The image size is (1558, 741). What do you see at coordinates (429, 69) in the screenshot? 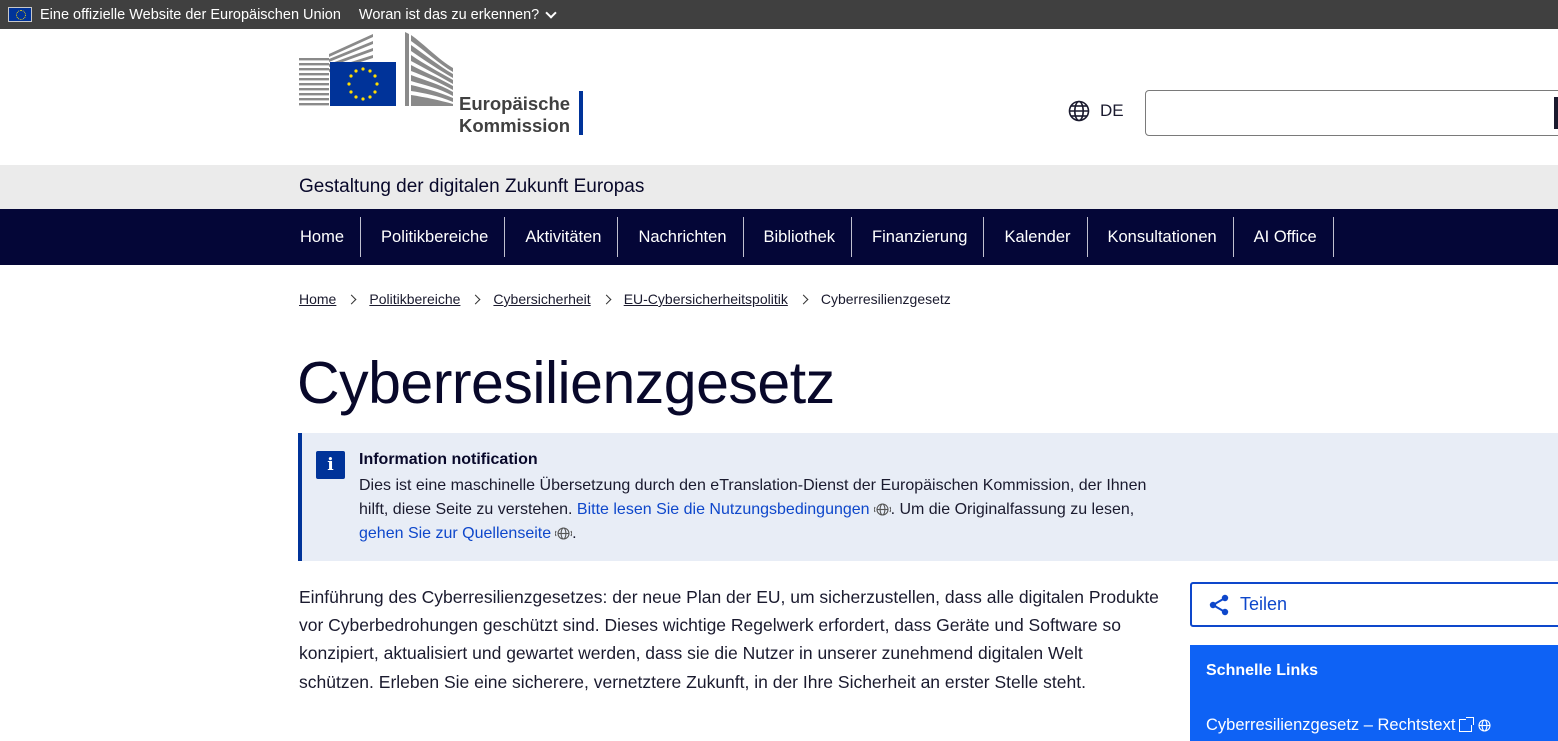
I see `building-right-icon` at bounding box center [429, 69].